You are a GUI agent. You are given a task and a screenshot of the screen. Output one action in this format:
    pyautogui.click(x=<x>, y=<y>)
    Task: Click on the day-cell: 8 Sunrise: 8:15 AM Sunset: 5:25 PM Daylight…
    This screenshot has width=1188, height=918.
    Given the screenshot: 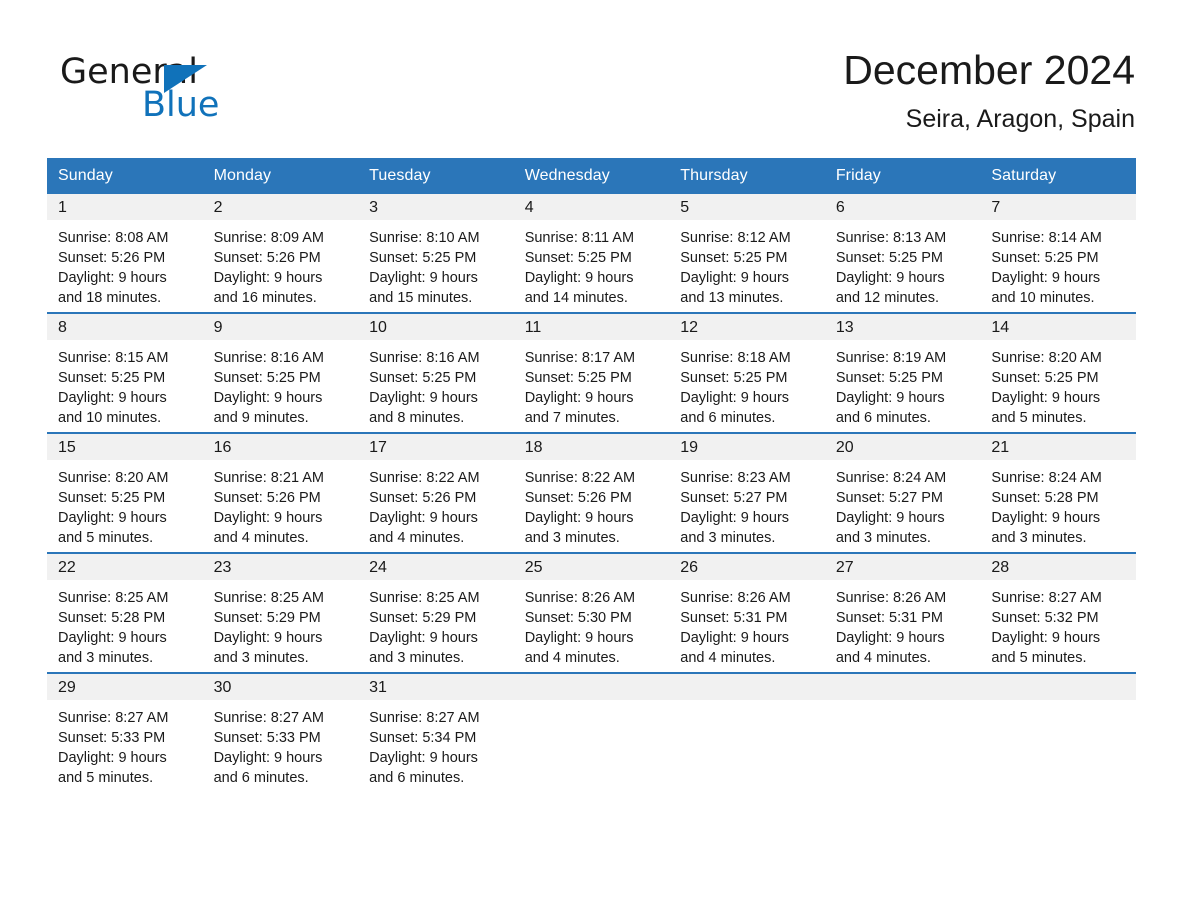 What is the action you would take?
    pyautogui.click(x=125, y=372)
    